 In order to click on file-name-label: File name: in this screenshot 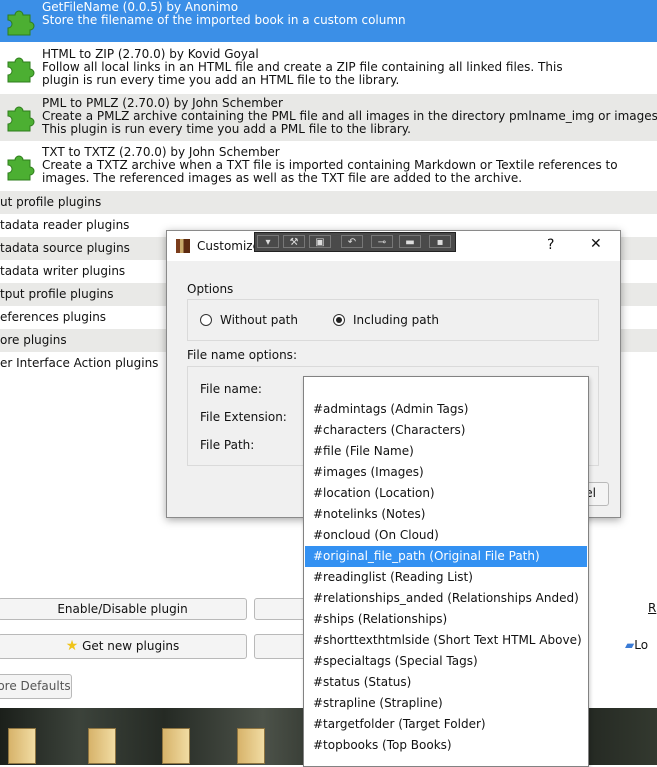, I will do `click(231, 389)`.